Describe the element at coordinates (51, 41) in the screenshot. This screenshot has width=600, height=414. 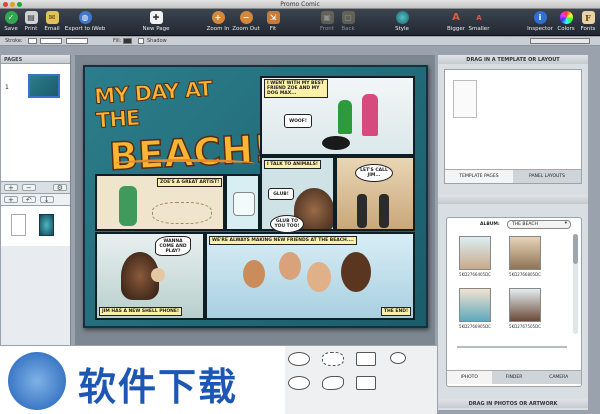
I see `stroke-width-select` at that location.